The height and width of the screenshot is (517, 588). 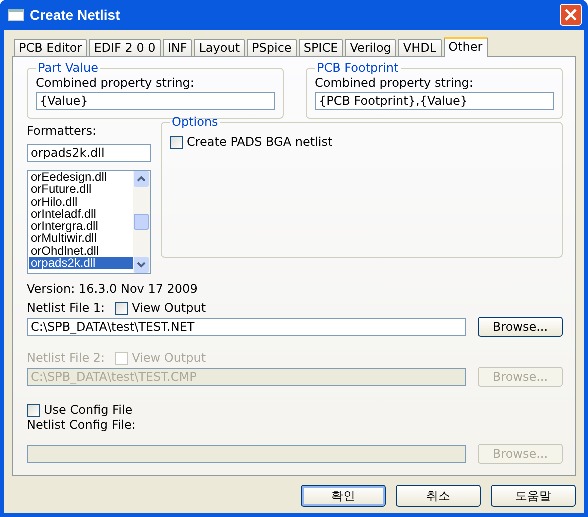 What do you see at coordinates (81, 226) in the screenshot?
I see `list-item: orIntergra.dll` at bounding box center [81, 226].